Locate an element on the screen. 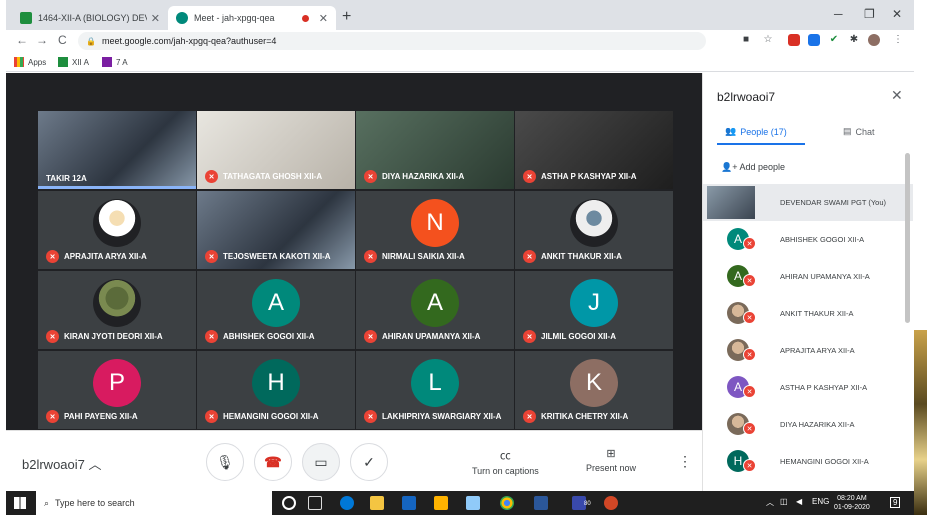  notification-icon: 9 is located at coordinates (895, 502).